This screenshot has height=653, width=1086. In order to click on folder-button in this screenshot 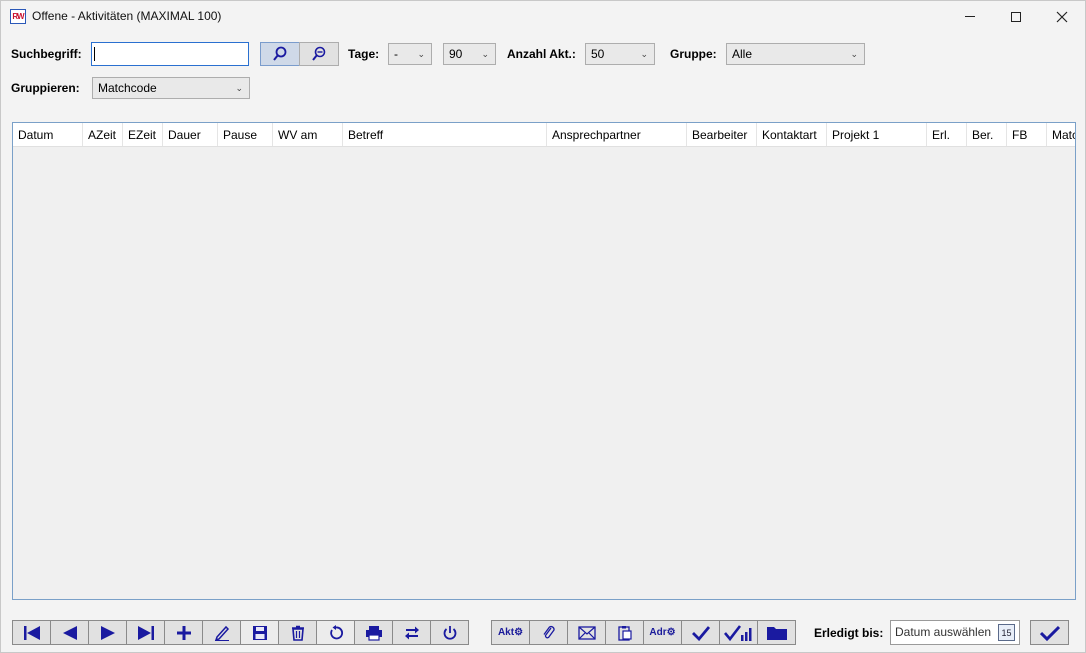, I will do `click(776, 632)`.